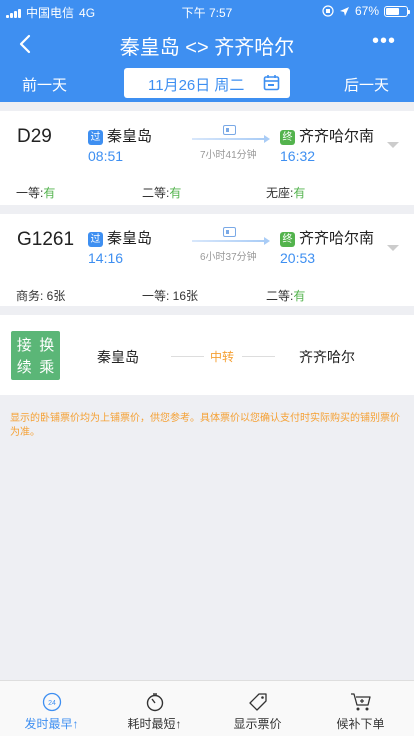 This screenshot has height=736, width=414. Describe the element at coordinates (36, 193) in the screenshot. I see `seat-first-class: 一等:有` at that location.